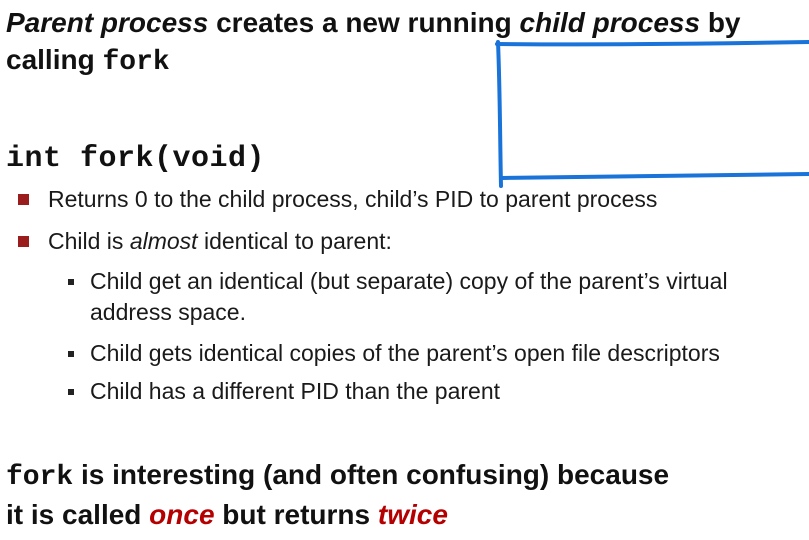 The width and height of the screenshot is (809, 540). What do you see at coordinates (182, 514) in the screenshot?
I see `once-emphasis: once` at bounding box center [182, 514].